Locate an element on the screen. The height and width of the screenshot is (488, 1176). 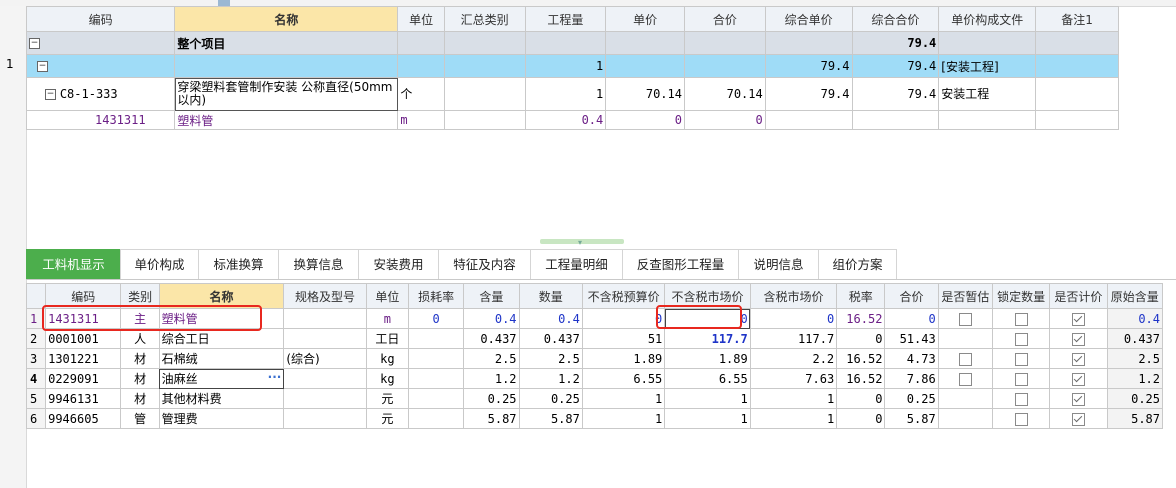
material-row: 1431311 塑料管 m 0.4 0 0 is located at coordinates (572, 120).